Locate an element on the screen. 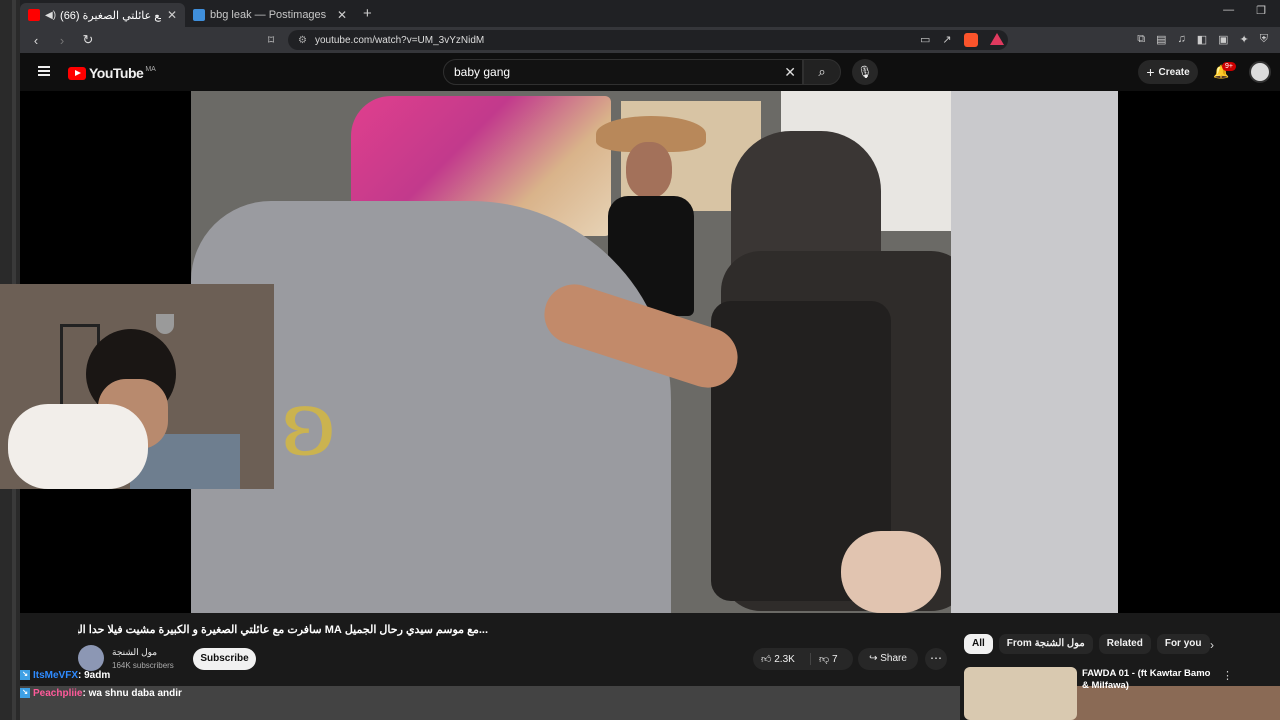 This screenshot has width=1280, height=720. share-button: ↪ Share is located at coordinates (888, 659).